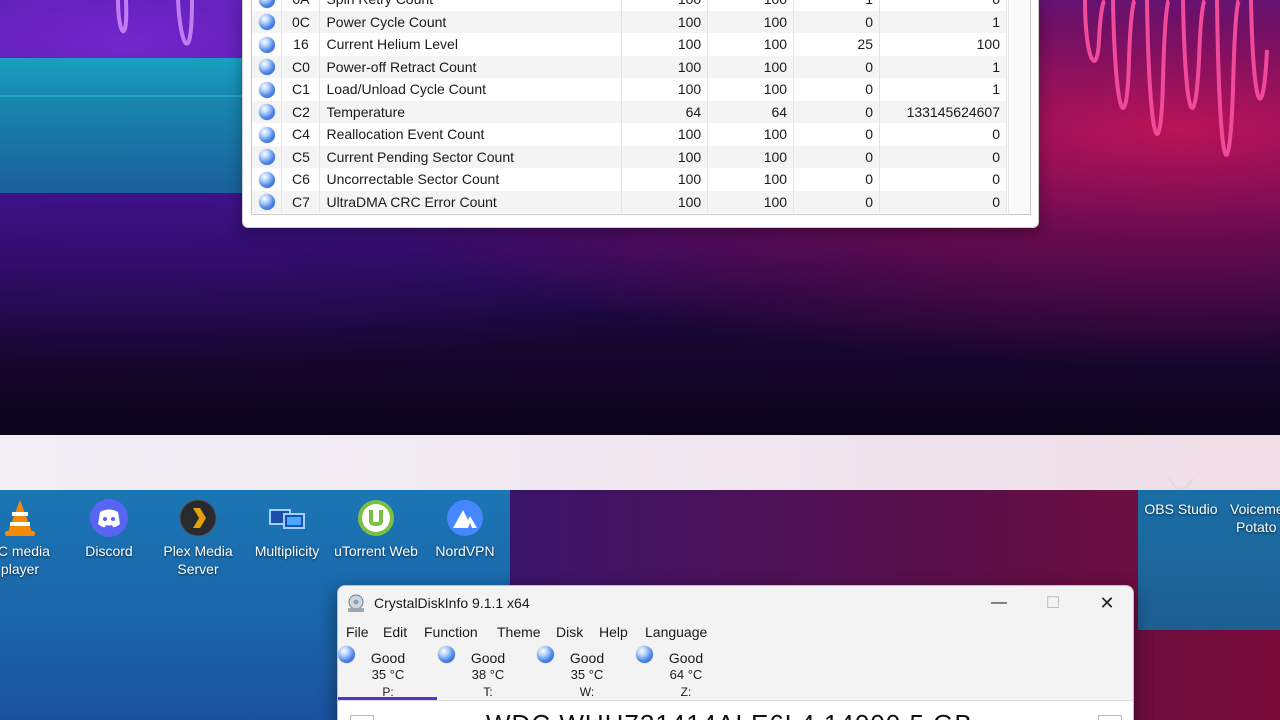 Image resolution: width=1280 pixels, height=720 pixels. What do you see at coordinates (1255, 509) in the screenshot?
I see `desktop-icon-label: Voiceme` at bounding box center [1255, 509].